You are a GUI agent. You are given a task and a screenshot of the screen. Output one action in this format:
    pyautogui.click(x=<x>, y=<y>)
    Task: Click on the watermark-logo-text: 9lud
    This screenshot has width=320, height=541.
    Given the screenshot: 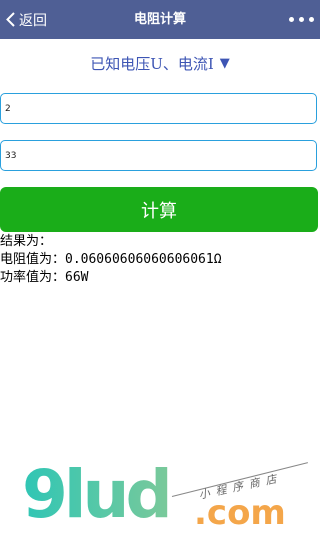 What is the action you would take?
    pyautogui.click(x=97, y=494)
    